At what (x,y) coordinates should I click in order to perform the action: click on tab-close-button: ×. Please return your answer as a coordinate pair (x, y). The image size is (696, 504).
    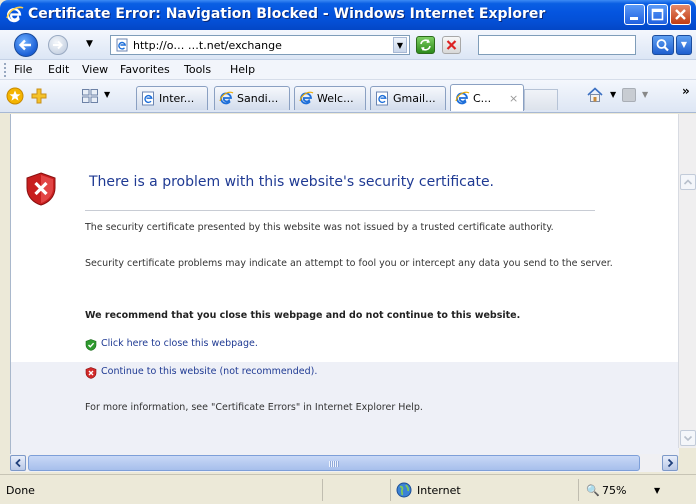
    Looking at the image, I should click on (513, 98).